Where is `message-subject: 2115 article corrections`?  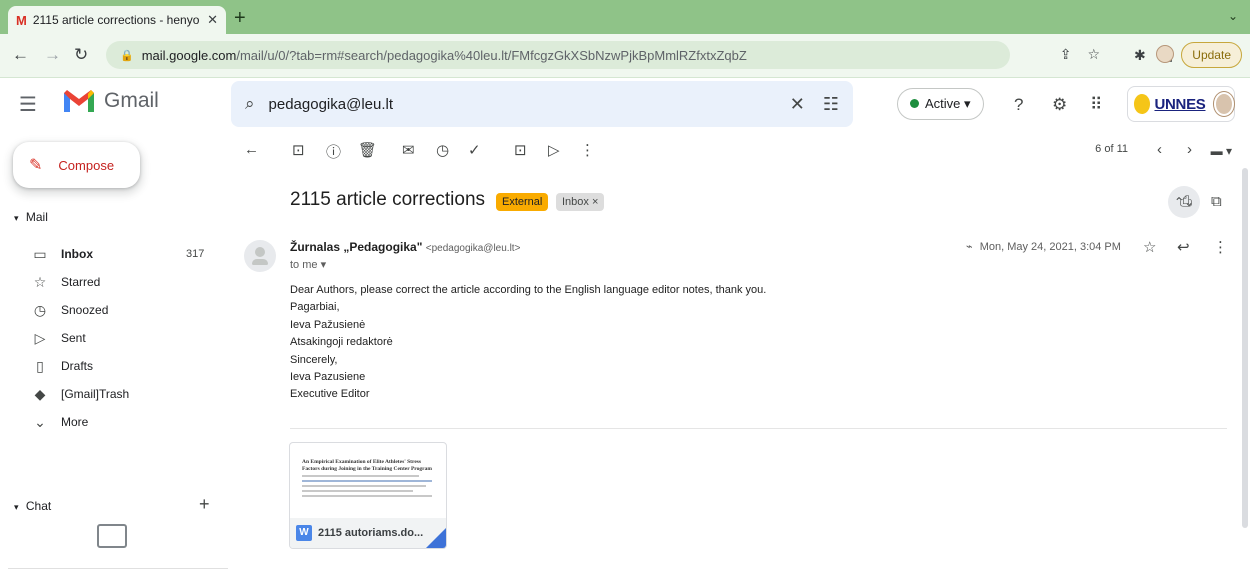 message-subject: 2115 article corrections is located at coordinates (388, 199).